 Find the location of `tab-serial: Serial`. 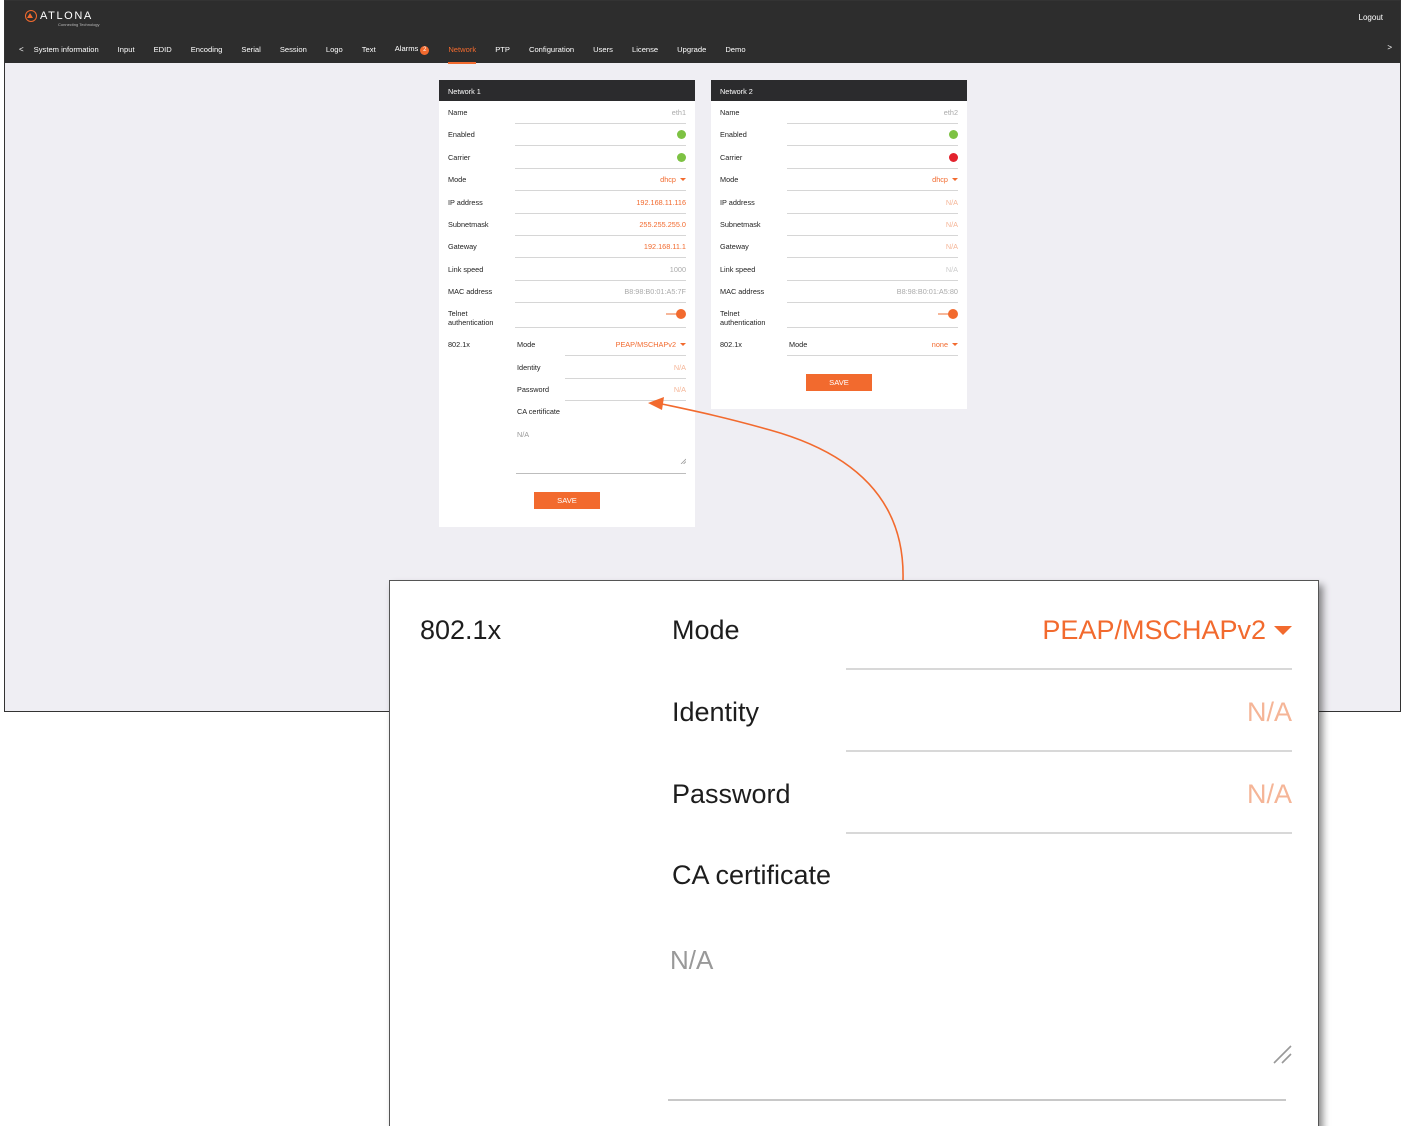

tab-serial: Serial is located at coordinates (250, 49).